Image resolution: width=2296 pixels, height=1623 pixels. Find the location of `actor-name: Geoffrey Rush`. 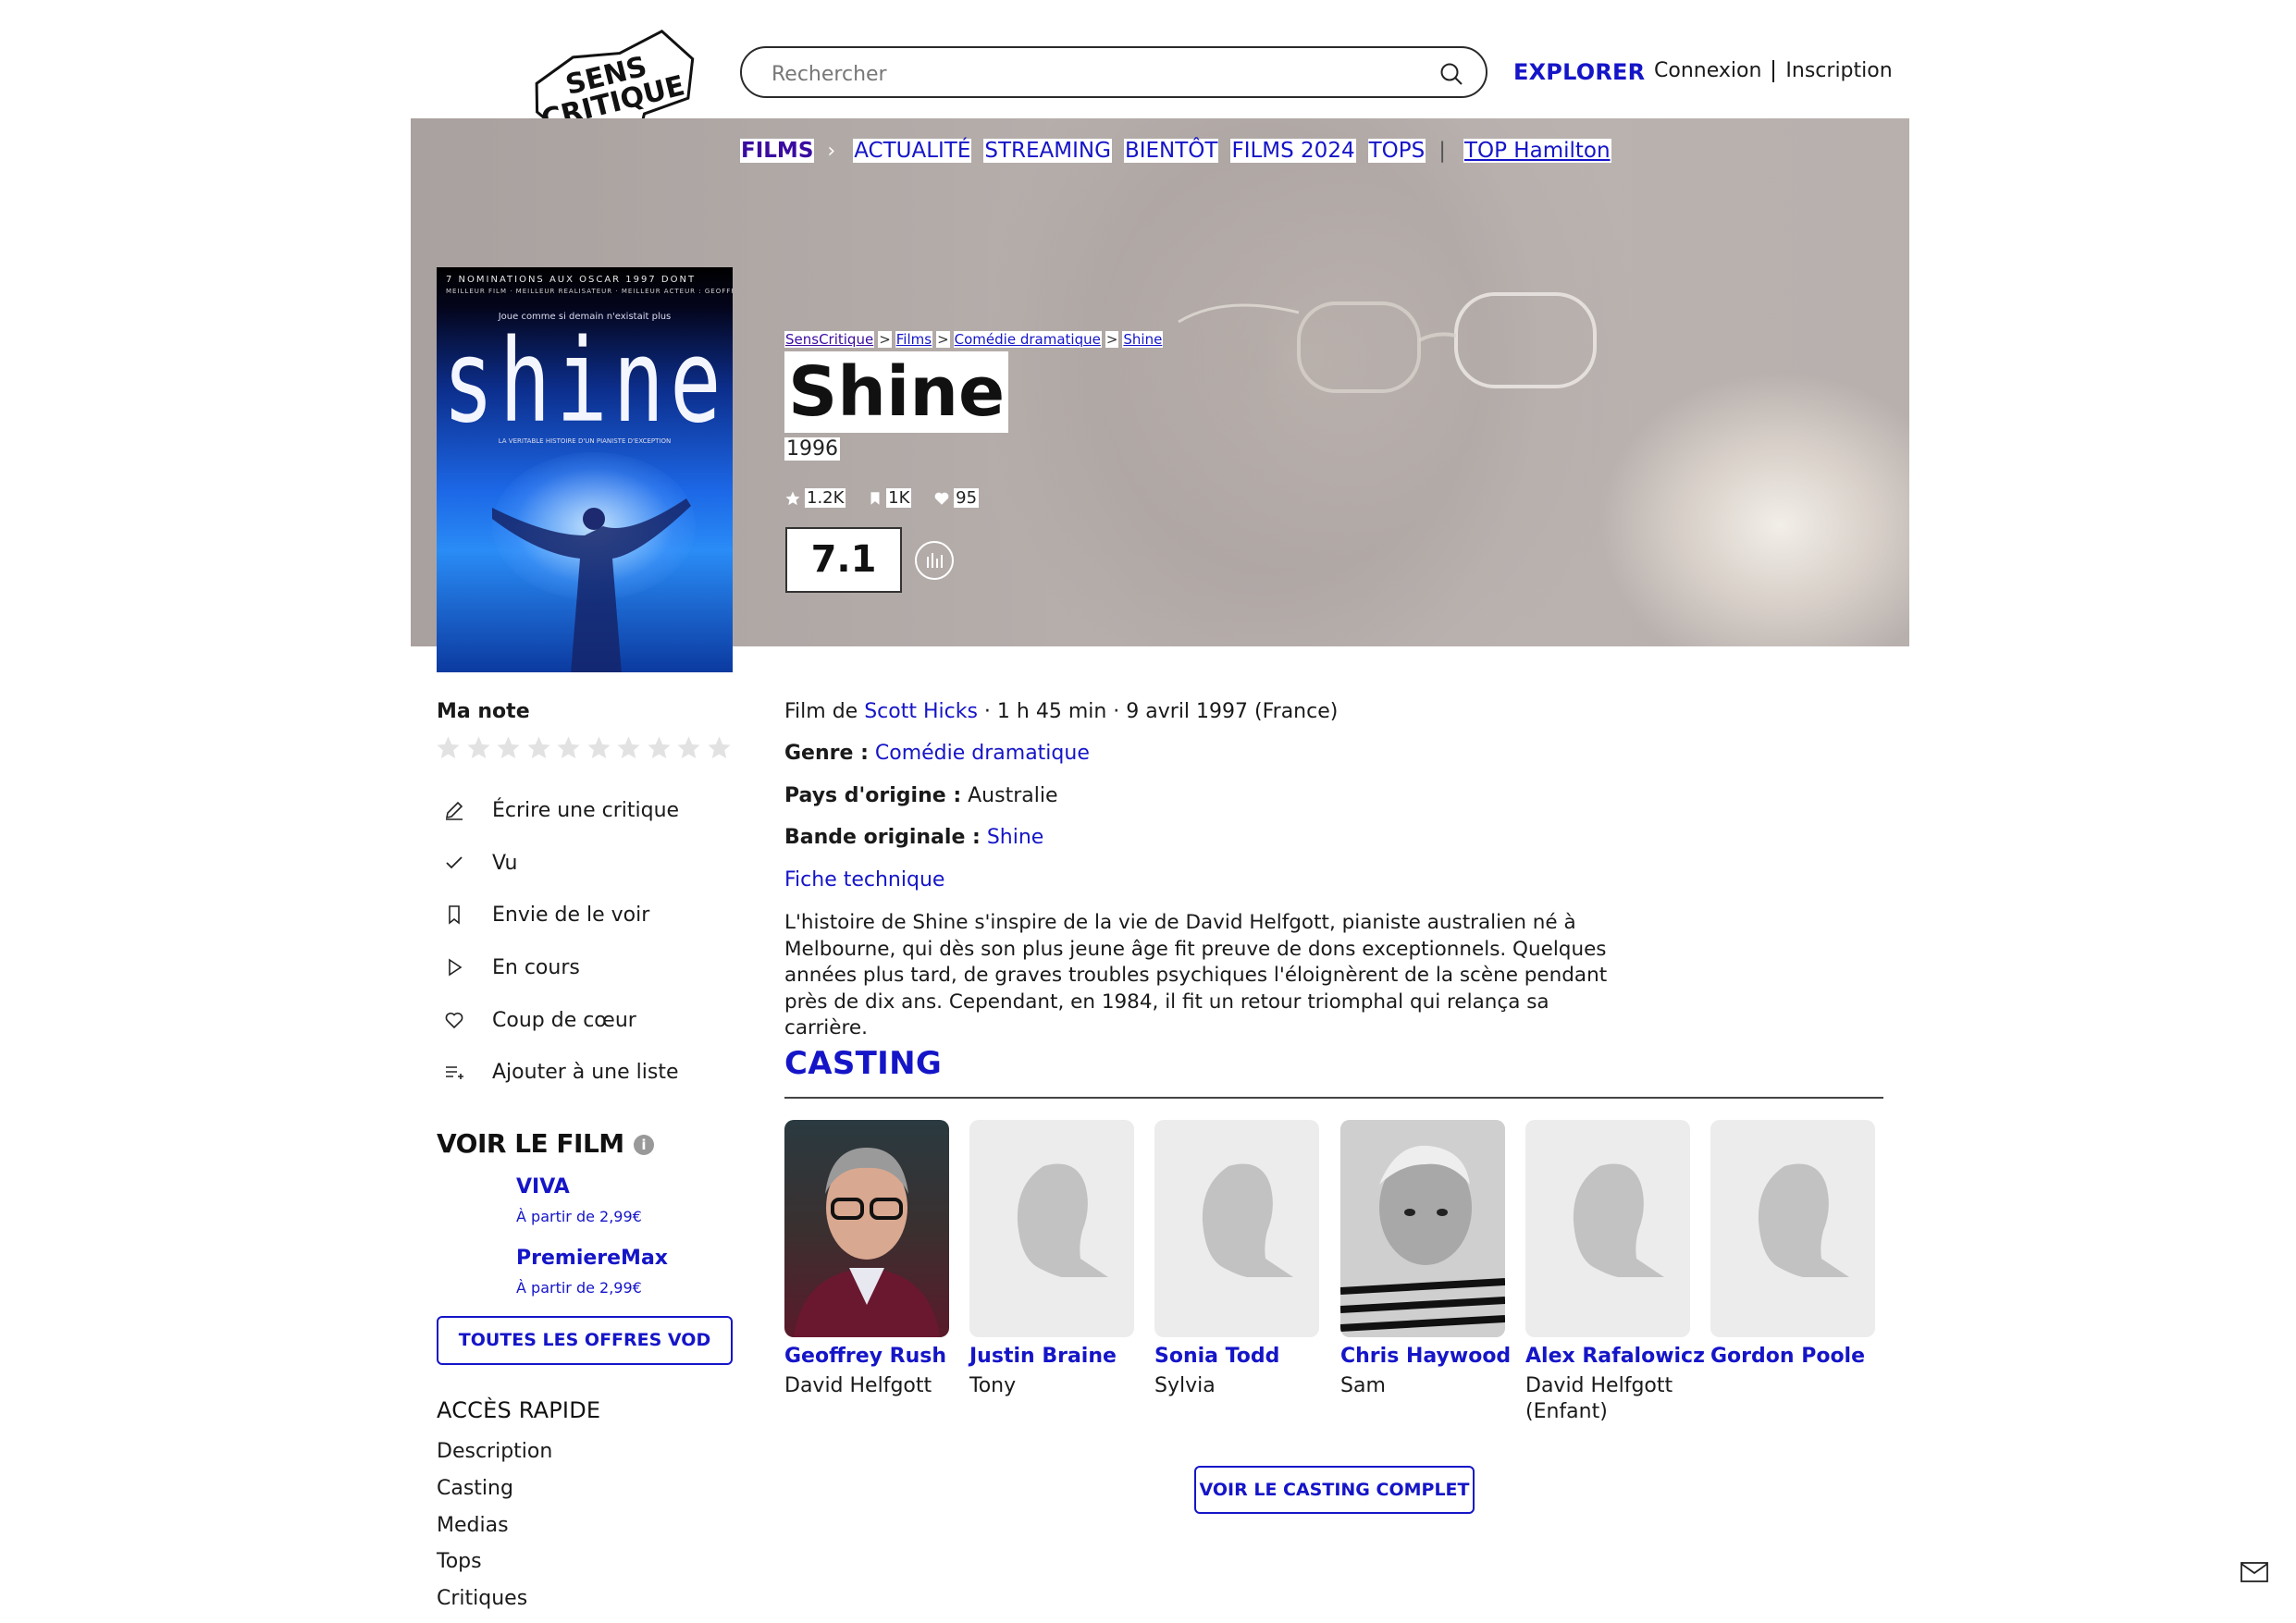

actor-name: Geoffrey Rush is located at coordinates (866, 1356).